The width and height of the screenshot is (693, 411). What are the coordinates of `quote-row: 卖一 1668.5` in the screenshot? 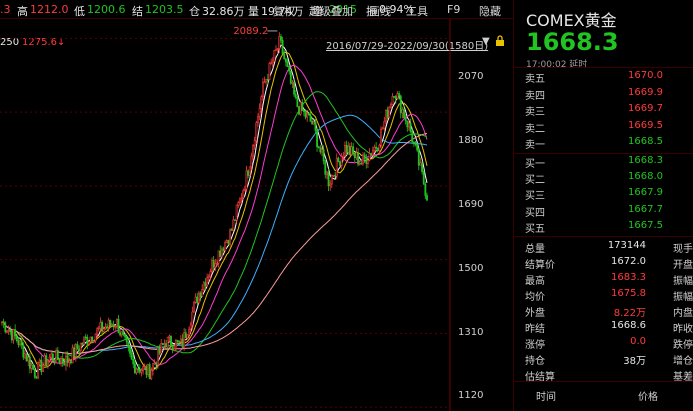 It's located at (603, 143).